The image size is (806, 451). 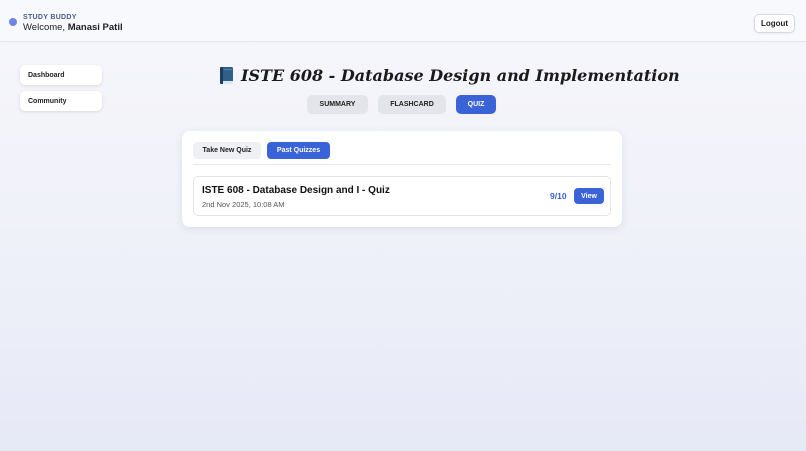 I want to click on logout-button: Logout, so click(x=774, y=23).